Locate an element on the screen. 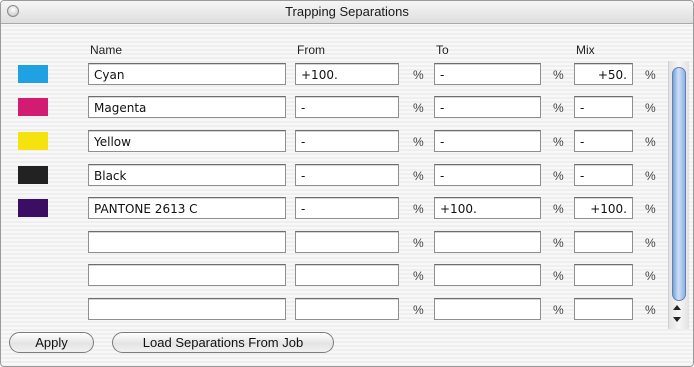 The image size is (694, 367). apply-button: Apply is located at coordinates (51, 342).